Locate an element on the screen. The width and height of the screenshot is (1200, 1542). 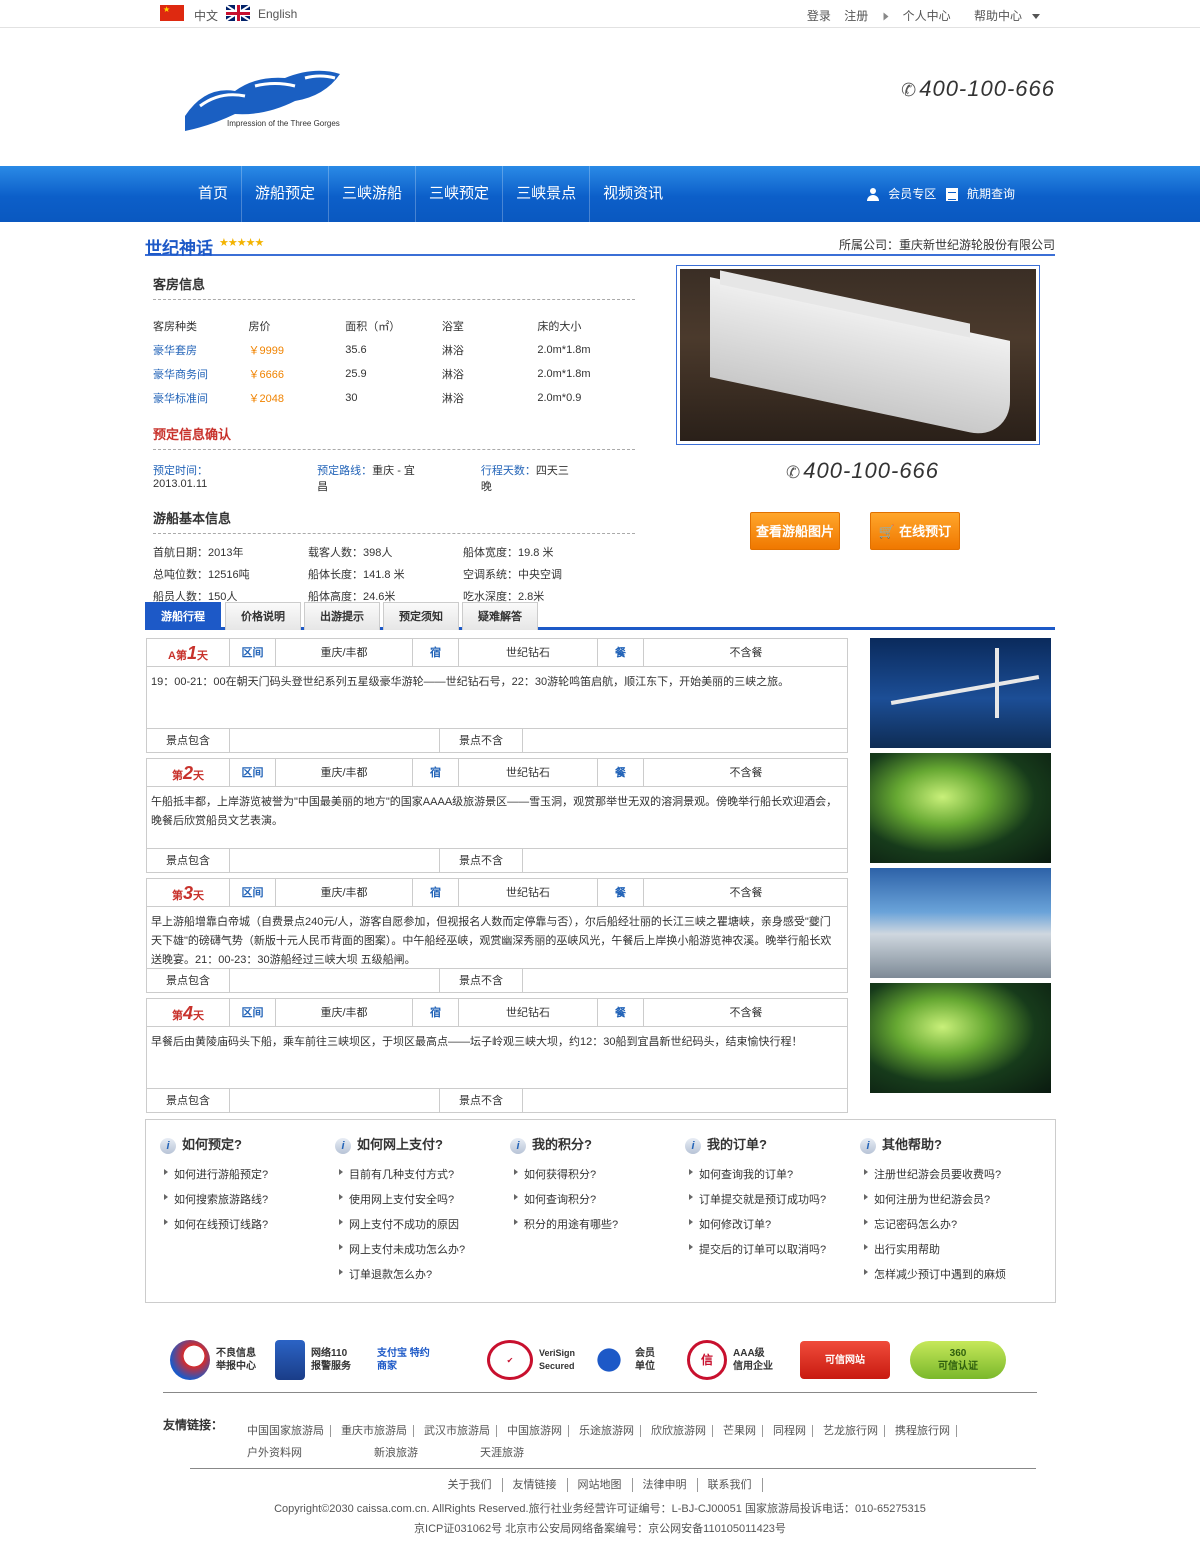
room-type-link: 豪华套房 is located at coordinates (201, 350).